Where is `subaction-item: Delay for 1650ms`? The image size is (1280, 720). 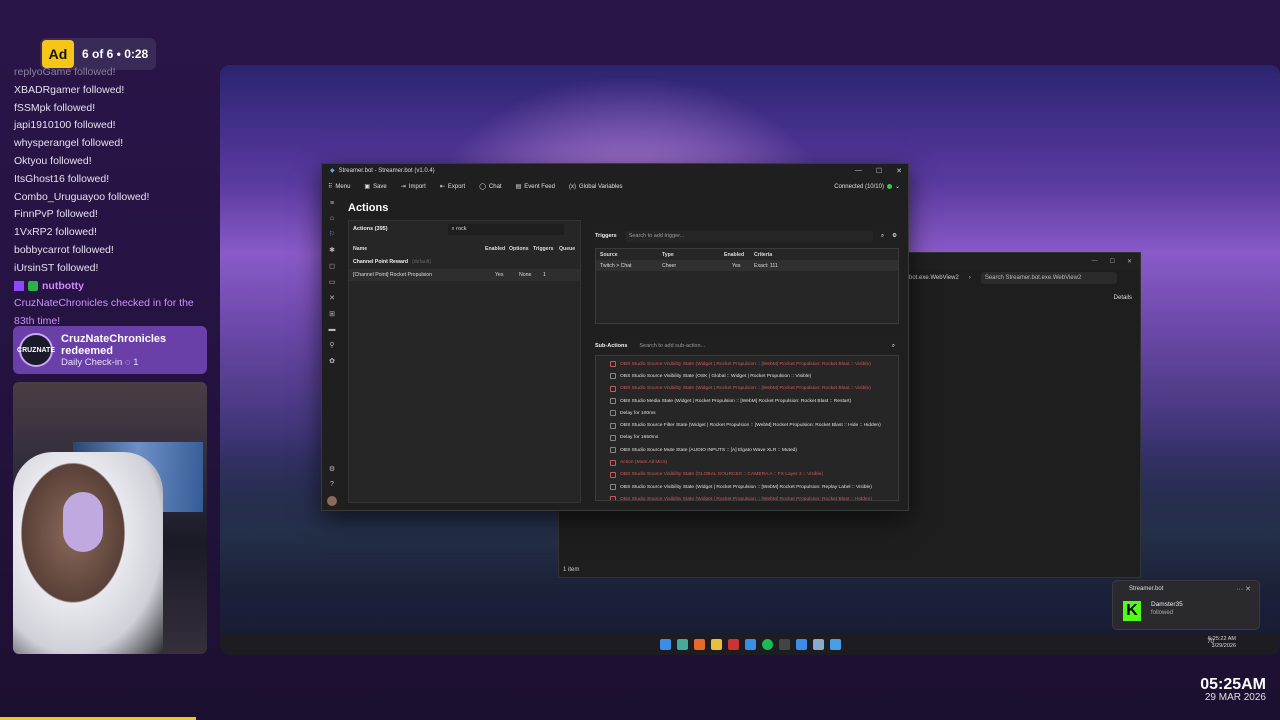 subaction-item: Delay for 1650ms is located at coordinates (747, 438).